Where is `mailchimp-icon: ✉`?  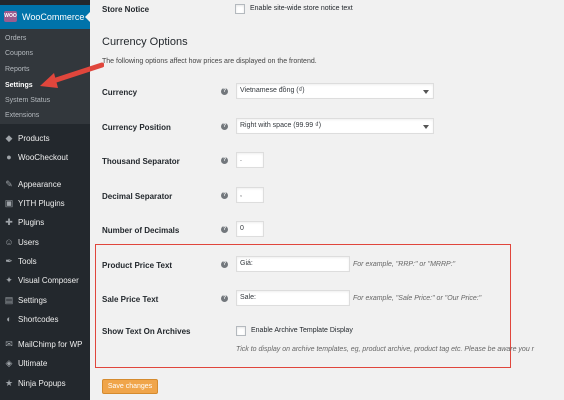
mailchimp-icon: ✉ is located at coordinates (9, 344).